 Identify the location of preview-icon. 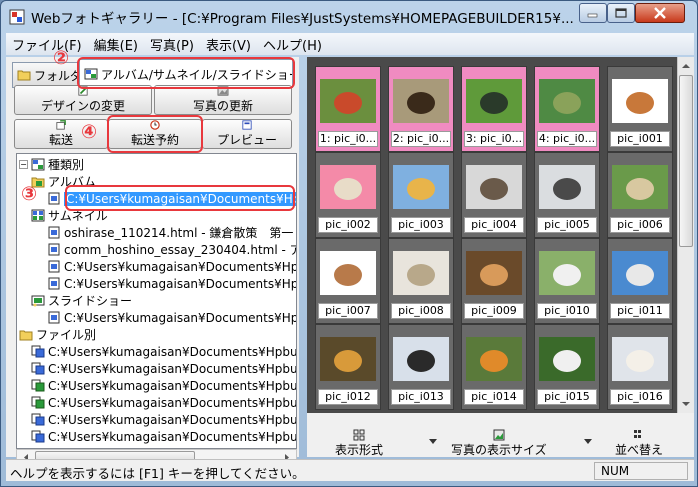
(247, 125).